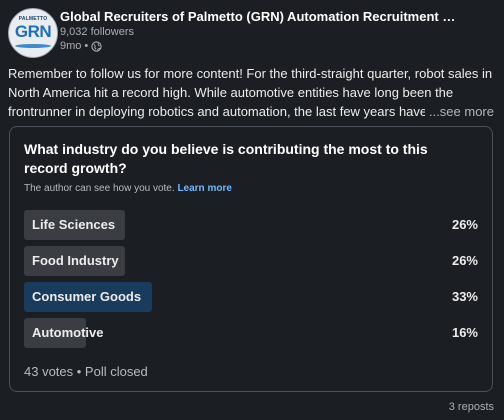  What do you see at coordinates (461, 111) in the screenshot?
I see `see-more-link: ...see more` at bounding box center [461, 111].